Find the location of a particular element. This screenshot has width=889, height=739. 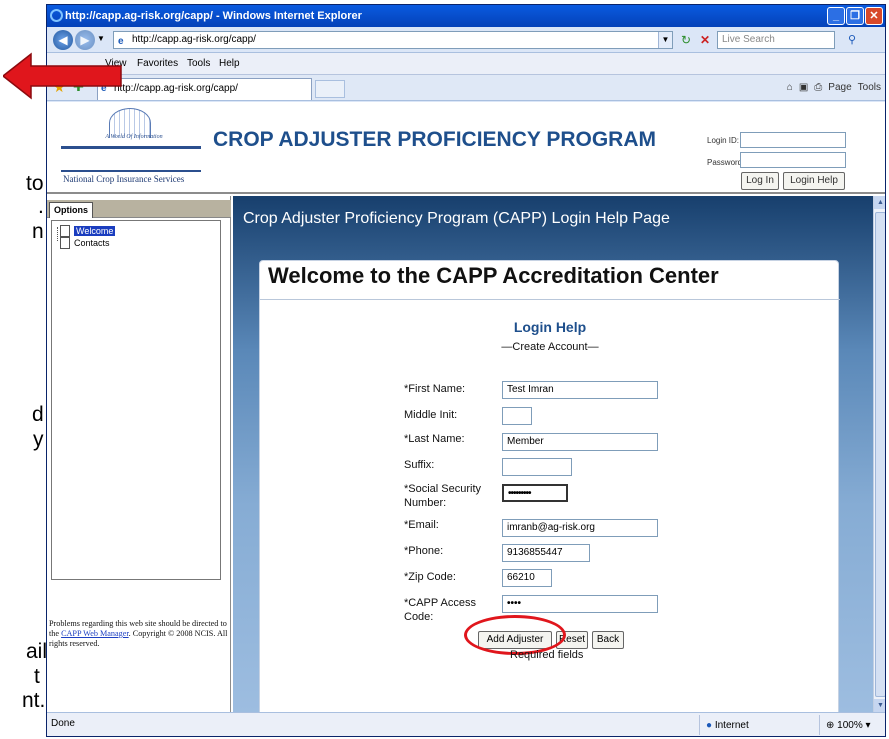

zoom-label: 100% is located at coordinates (850, 725).